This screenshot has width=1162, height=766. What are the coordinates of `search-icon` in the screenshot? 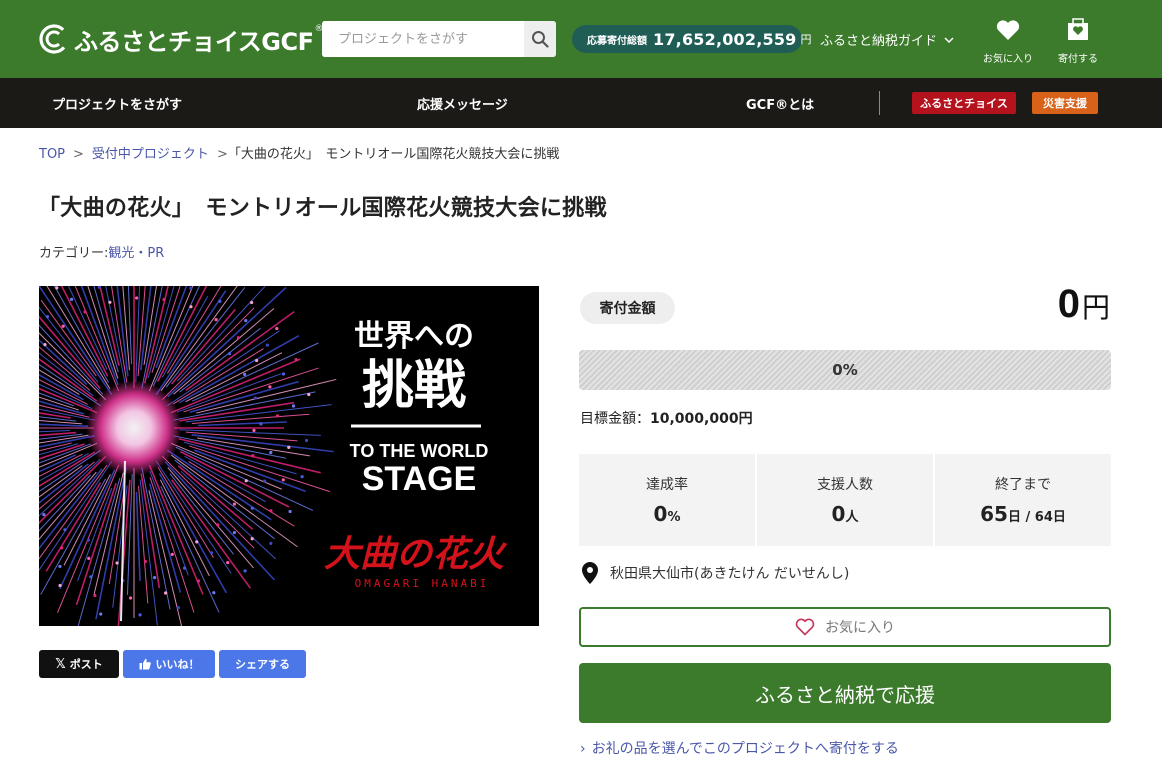 It's located at (540, 39).